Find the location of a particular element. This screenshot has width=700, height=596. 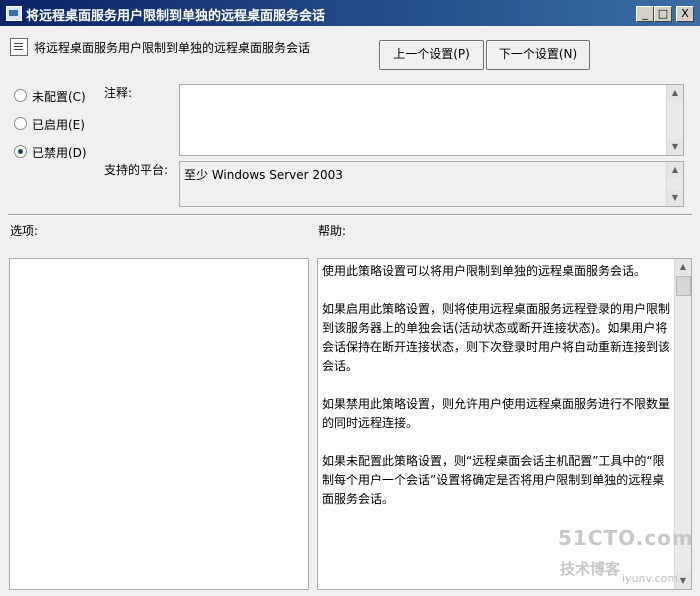

help-paragraph: 如果禁用此策略设置，则允许用户使用远程桌面服务进行不限数量的同时远程连接。 is located at coordinates (496, 413).